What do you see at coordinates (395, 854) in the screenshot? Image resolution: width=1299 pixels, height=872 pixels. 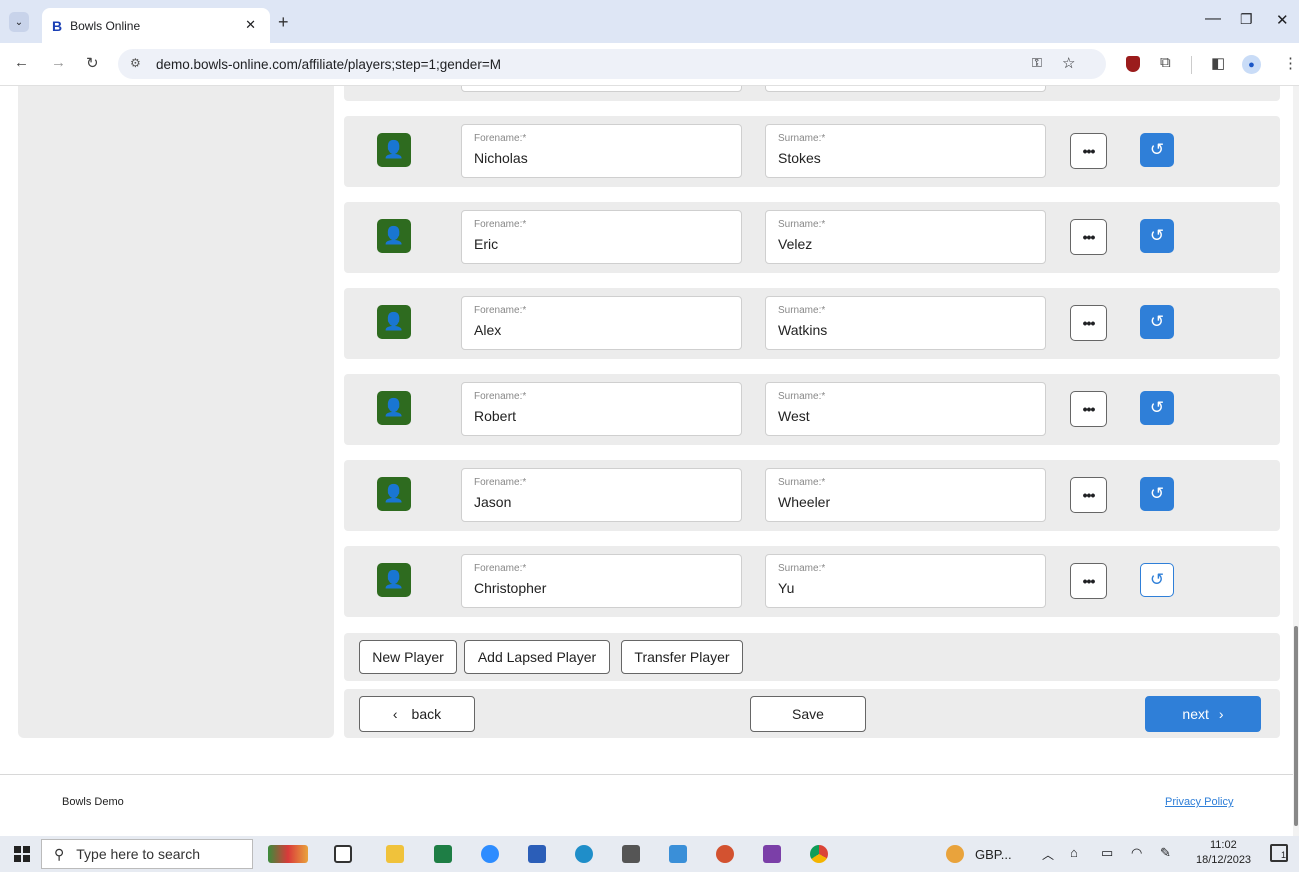 I see `file-explorer-icon` at bounding box center [395, 854].